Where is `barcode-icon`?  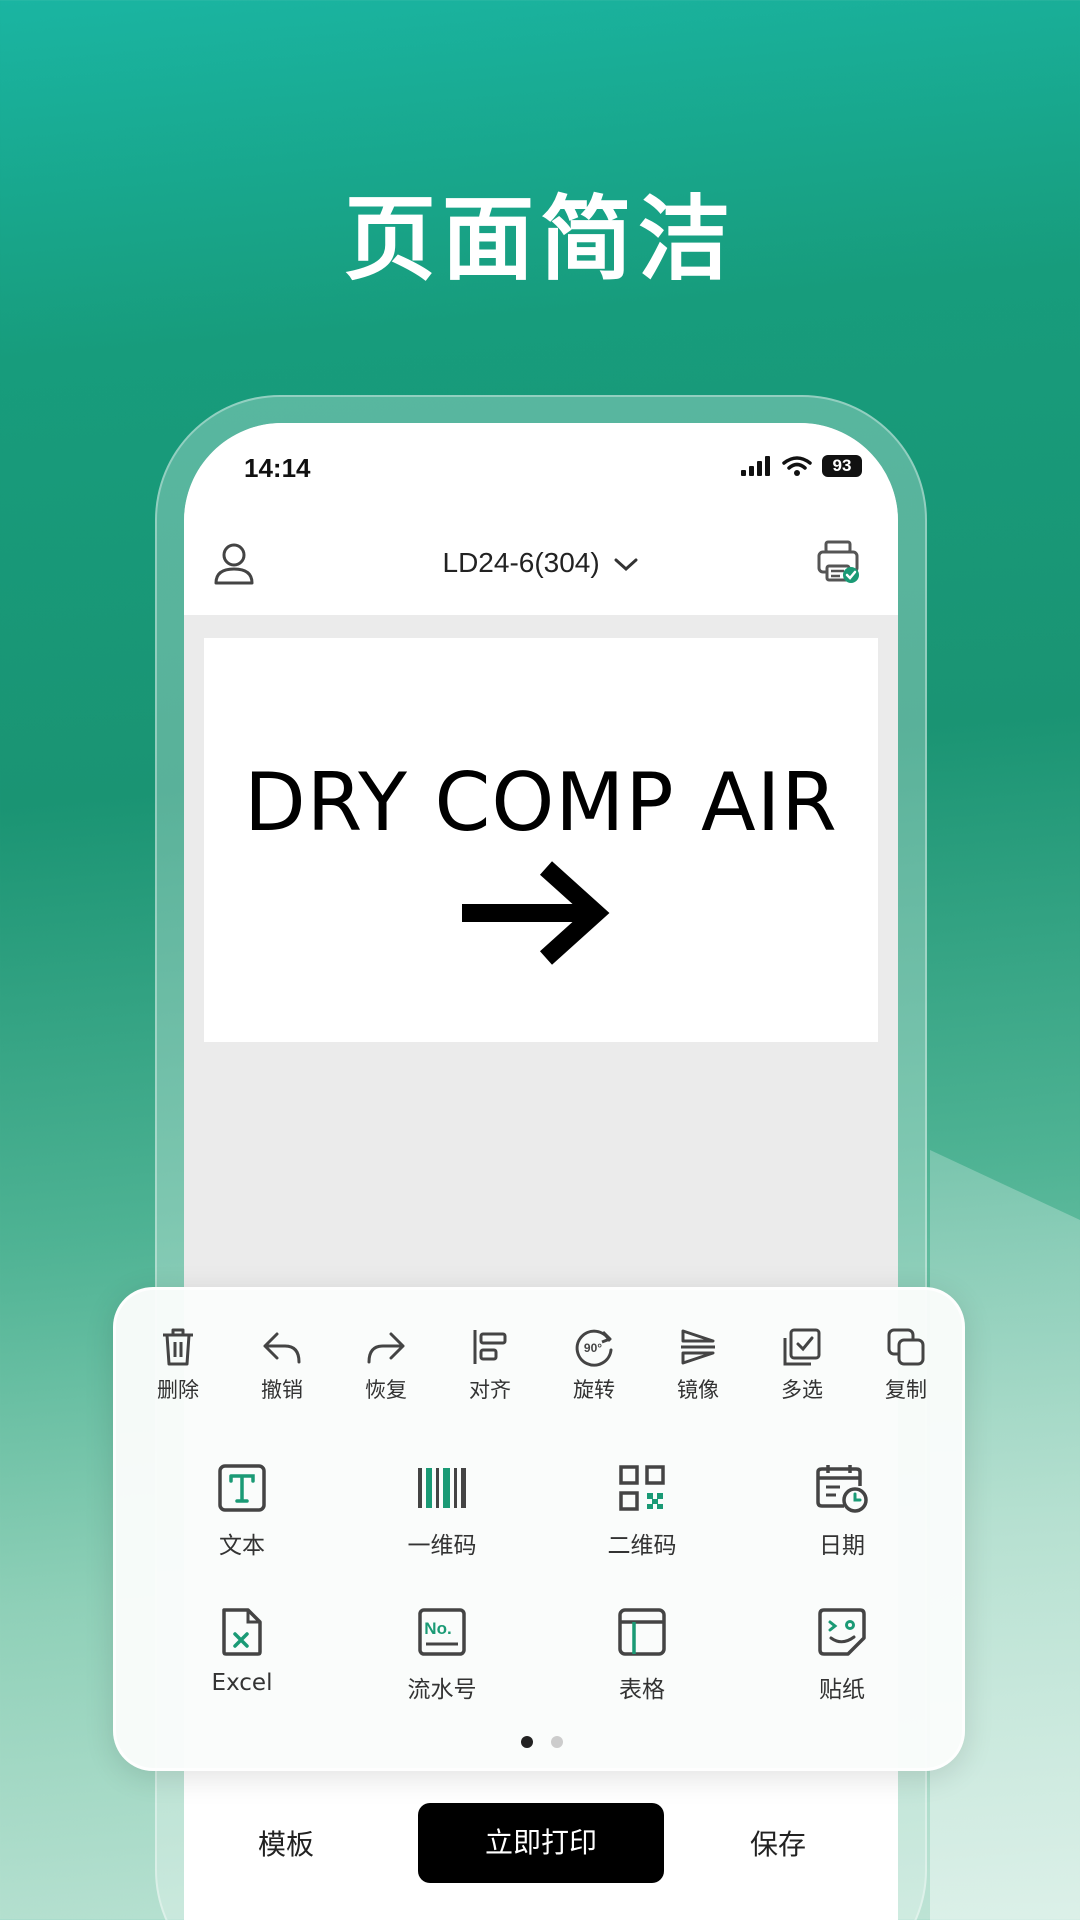
barcode-icon is located at coordinates (442, 1488).